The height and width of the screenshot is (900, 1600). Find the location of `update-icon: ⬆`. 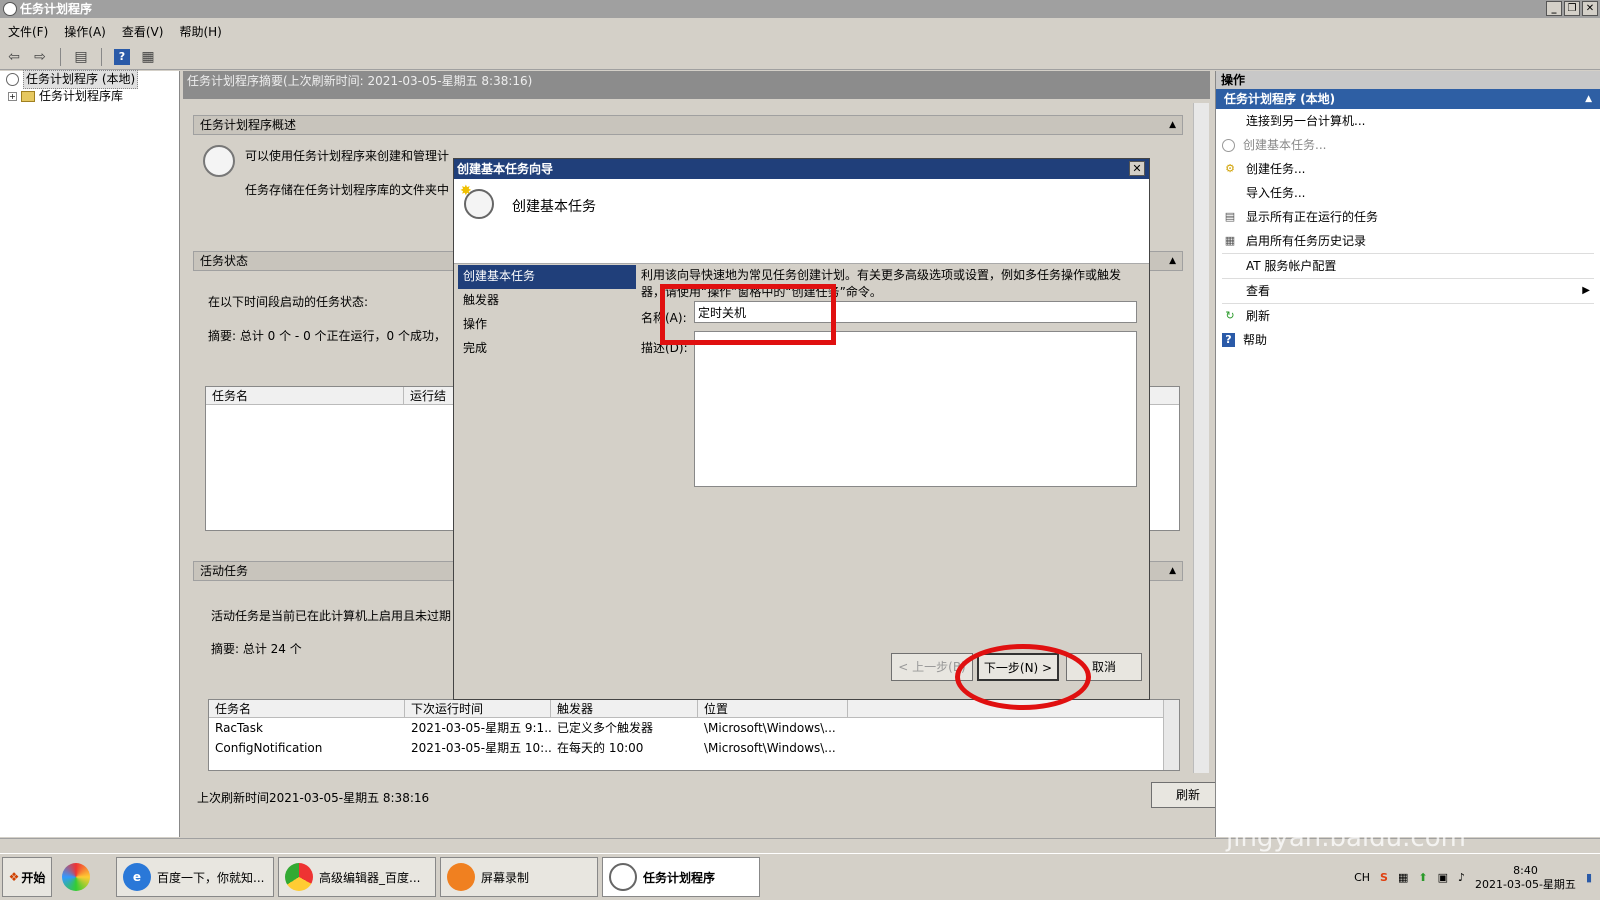

update-icon: ⬆ is located at coordinates (1422, 877).